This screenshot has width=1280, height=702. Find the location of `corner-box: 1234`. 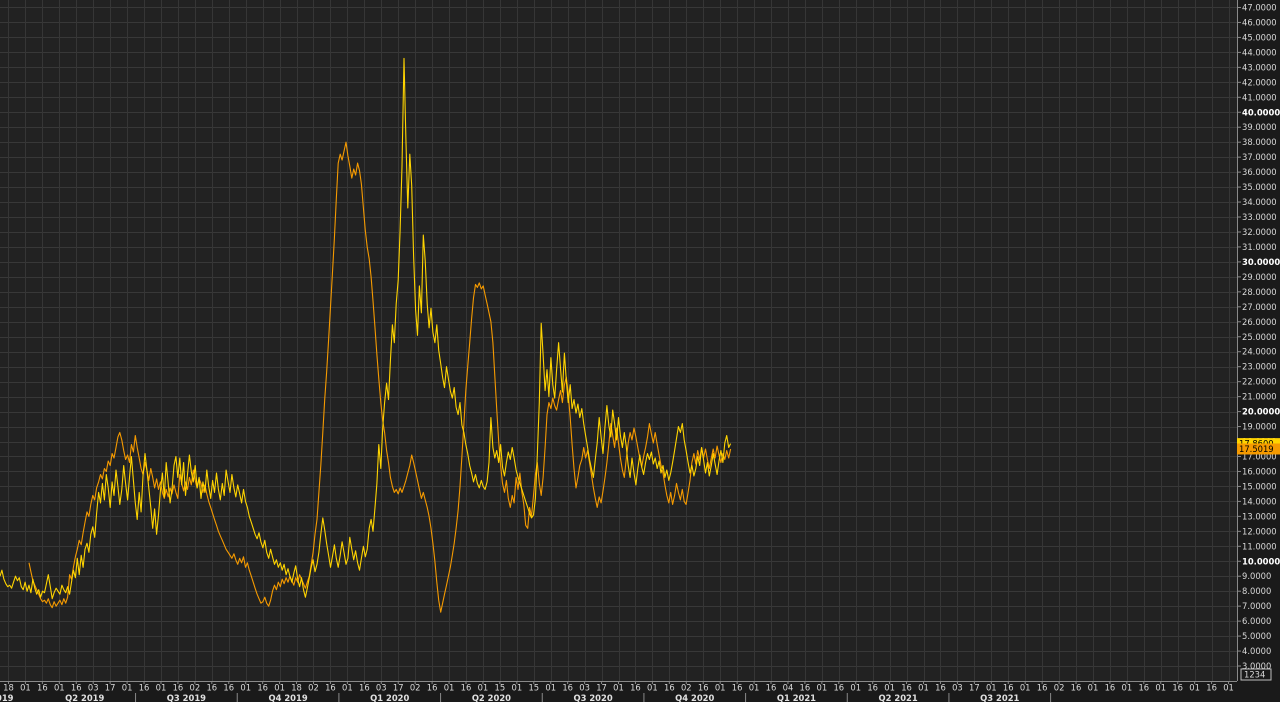

corner-box: 1234 is located at coordinates (1256, 674).